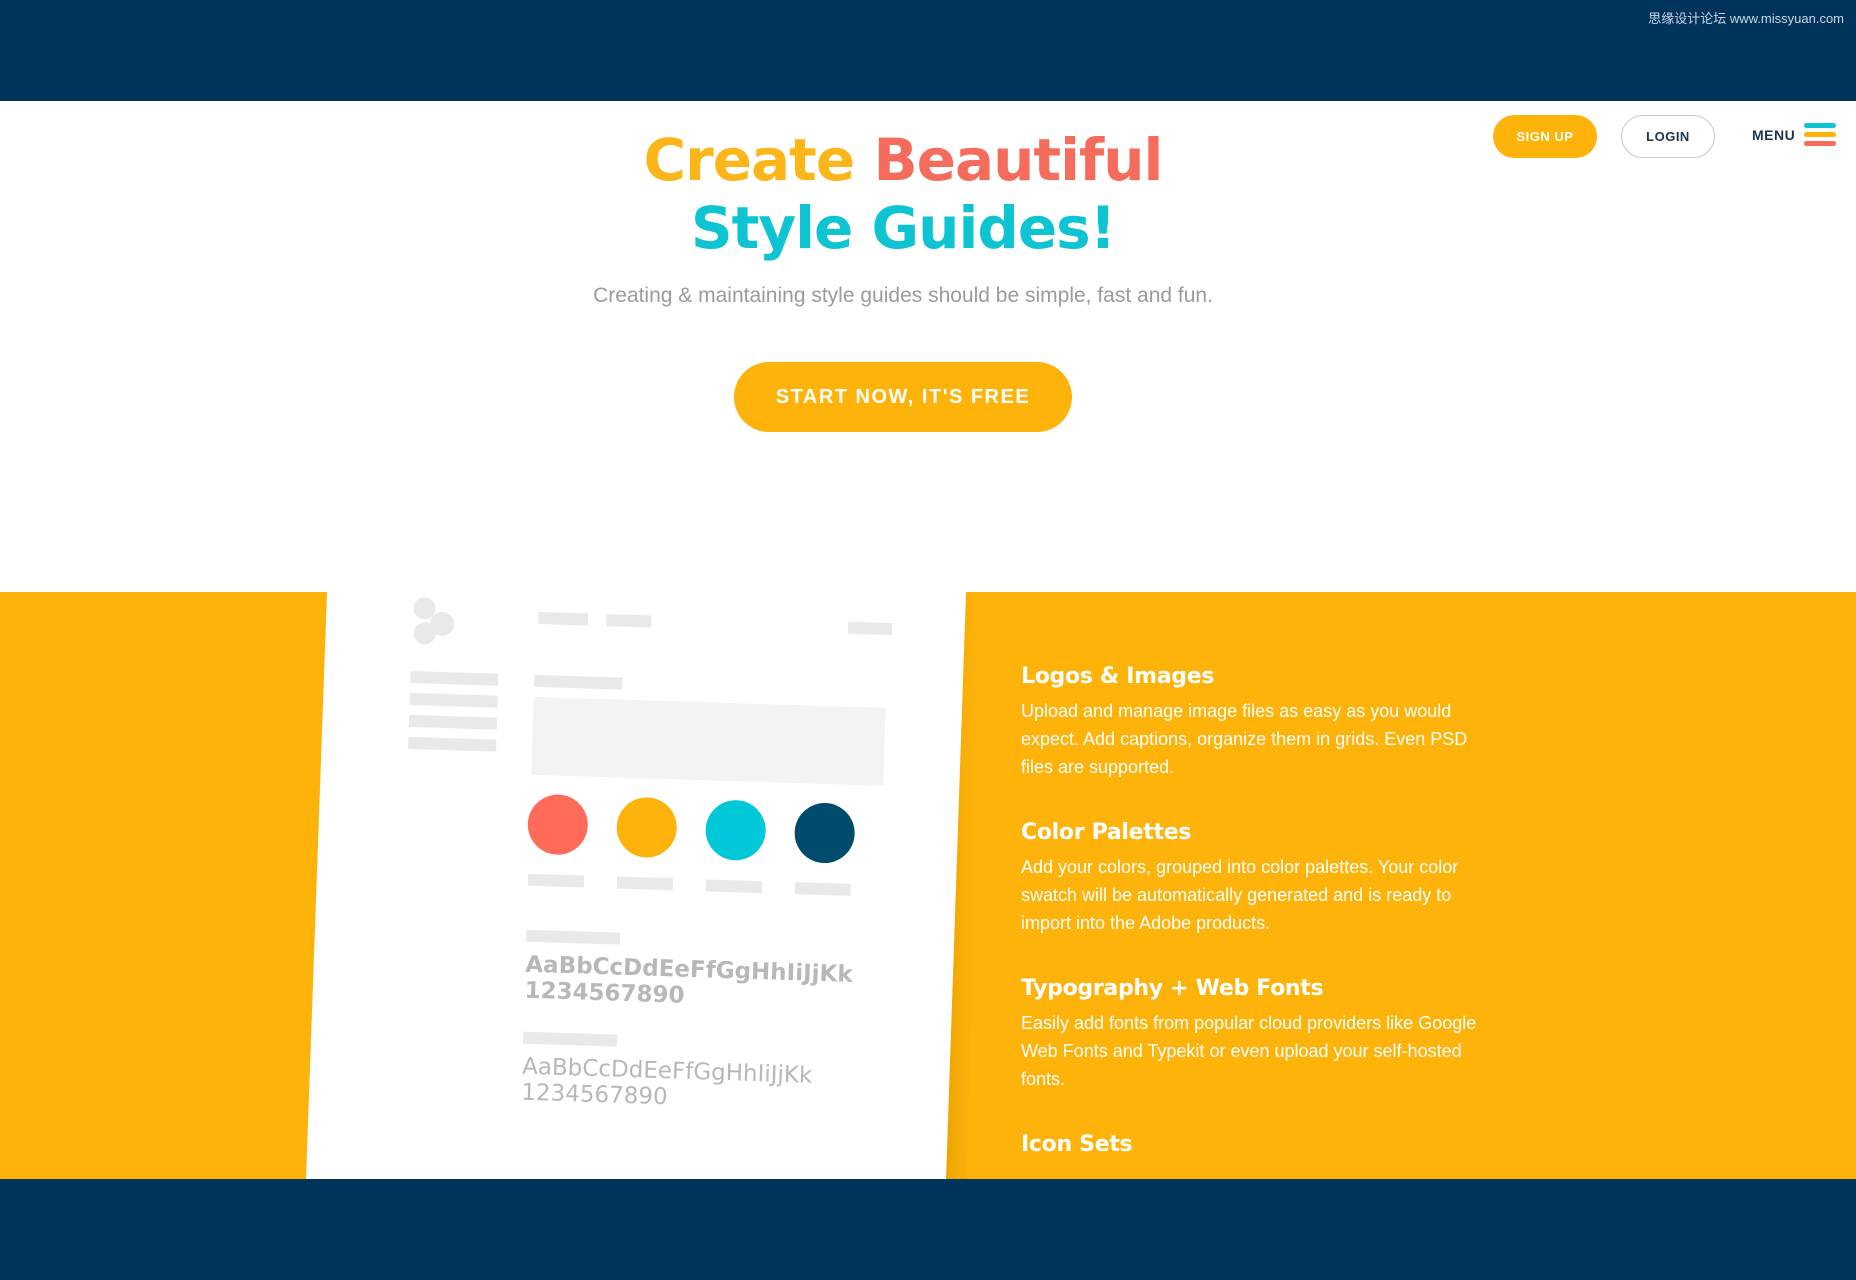 The height and width of the screenshot is (1280, 1856). I want to click on login-button: LOGIN, so click(1668, 136).